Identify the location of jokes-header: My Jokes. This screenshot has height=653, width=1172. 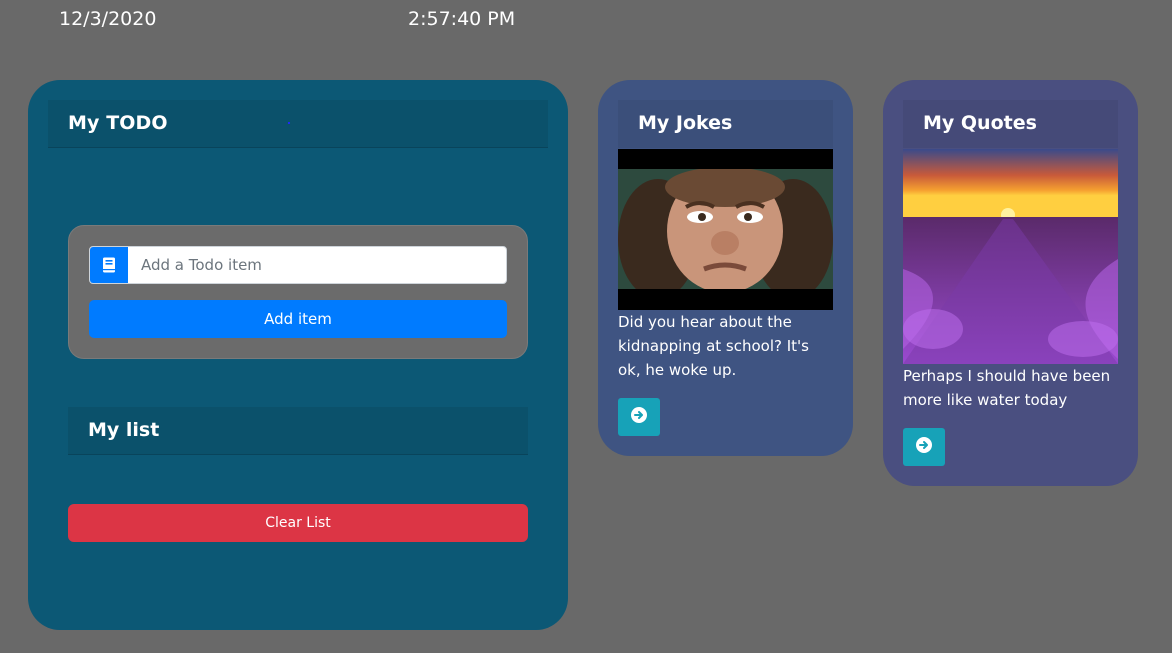
(725, 124).